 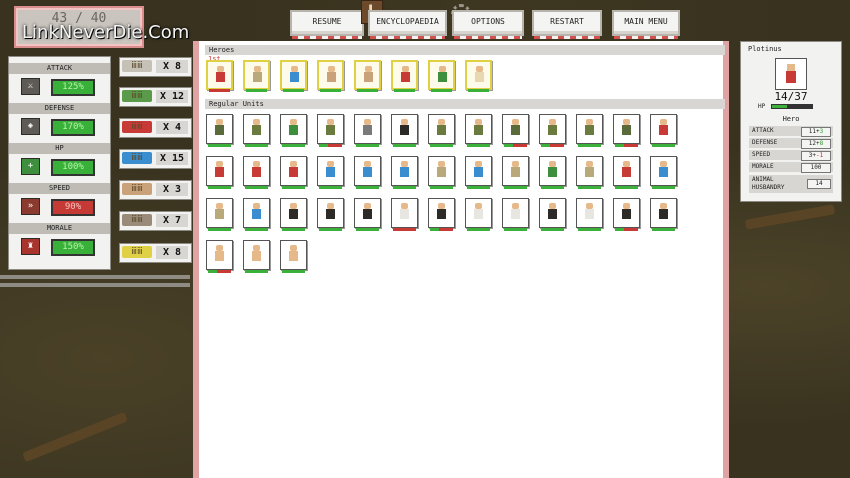 I want to click on army-group: ⅲⅲ X 4, so click(x=155, y=128).